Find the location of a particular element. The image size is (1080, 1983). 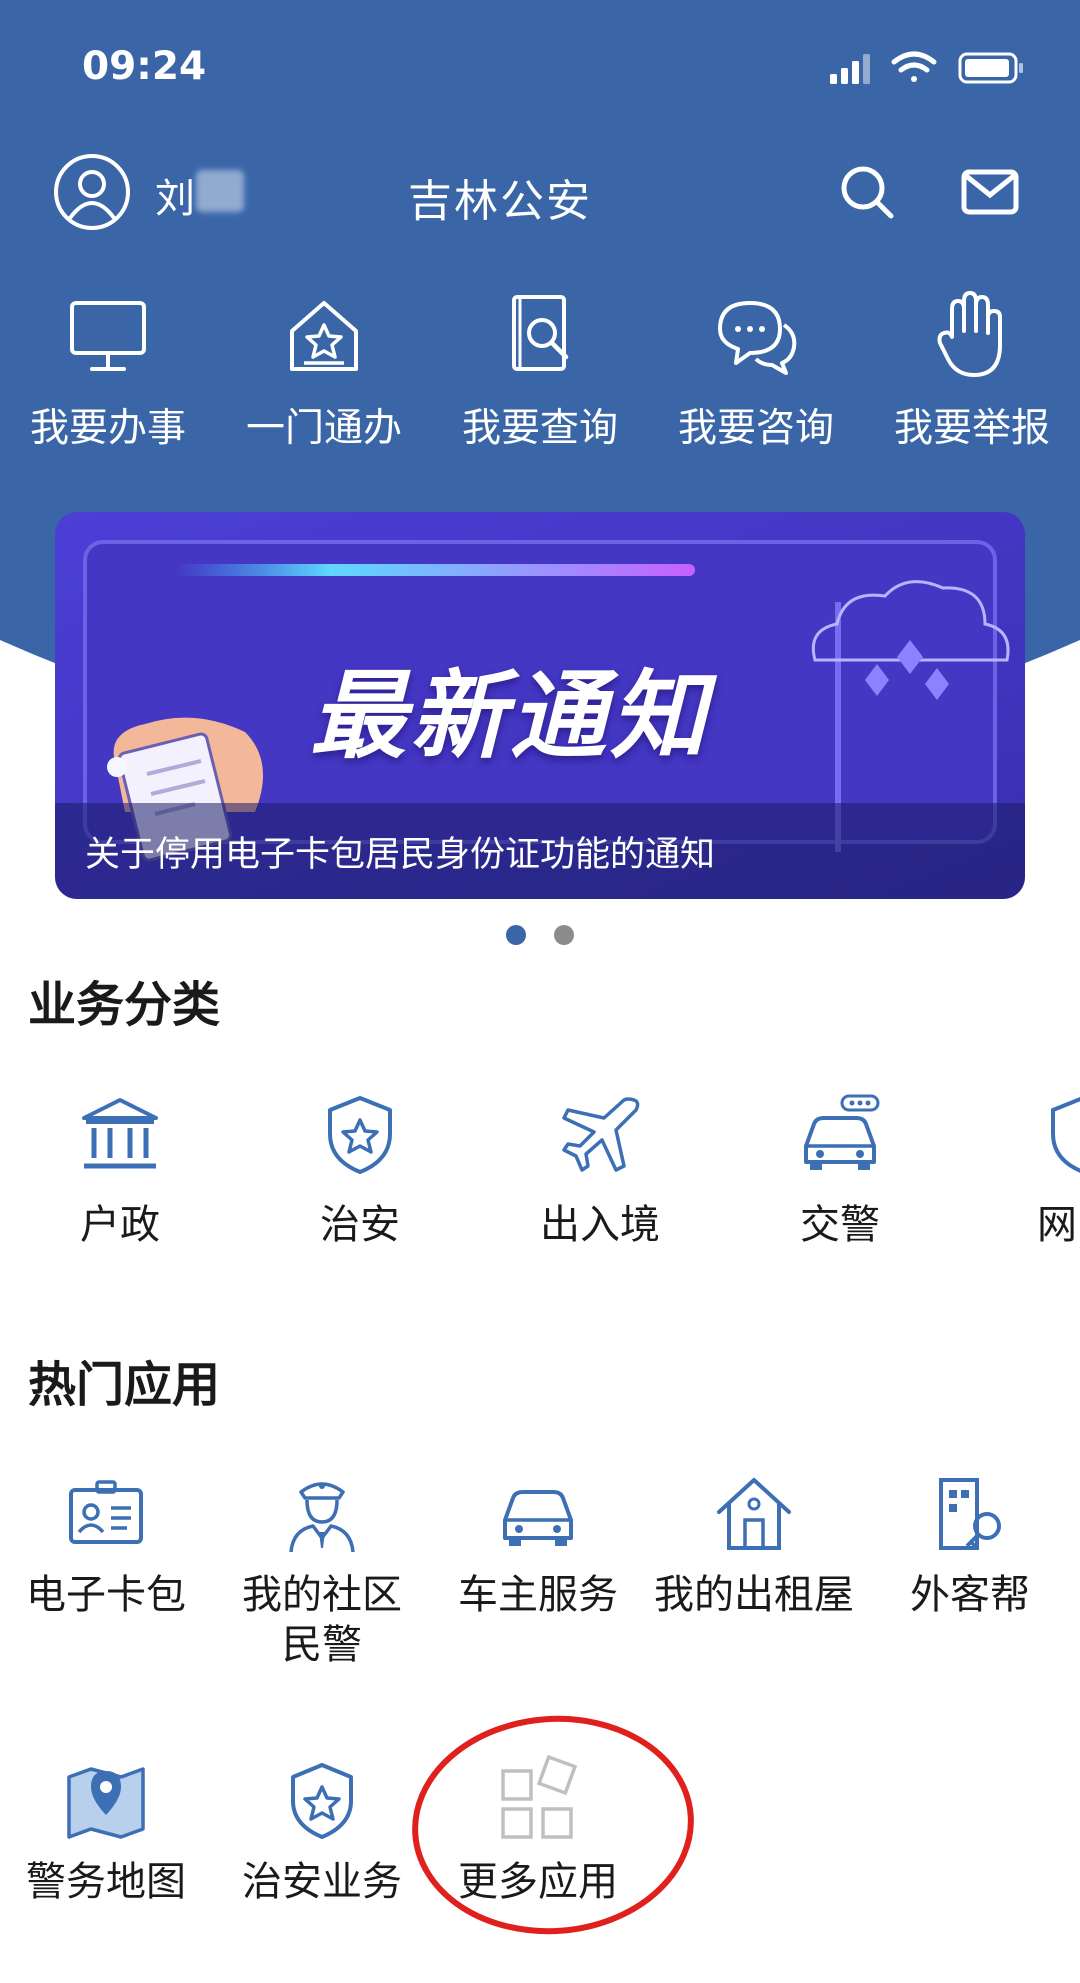

app-label: 我的社区民警 is located at coordinates (322, 1620).